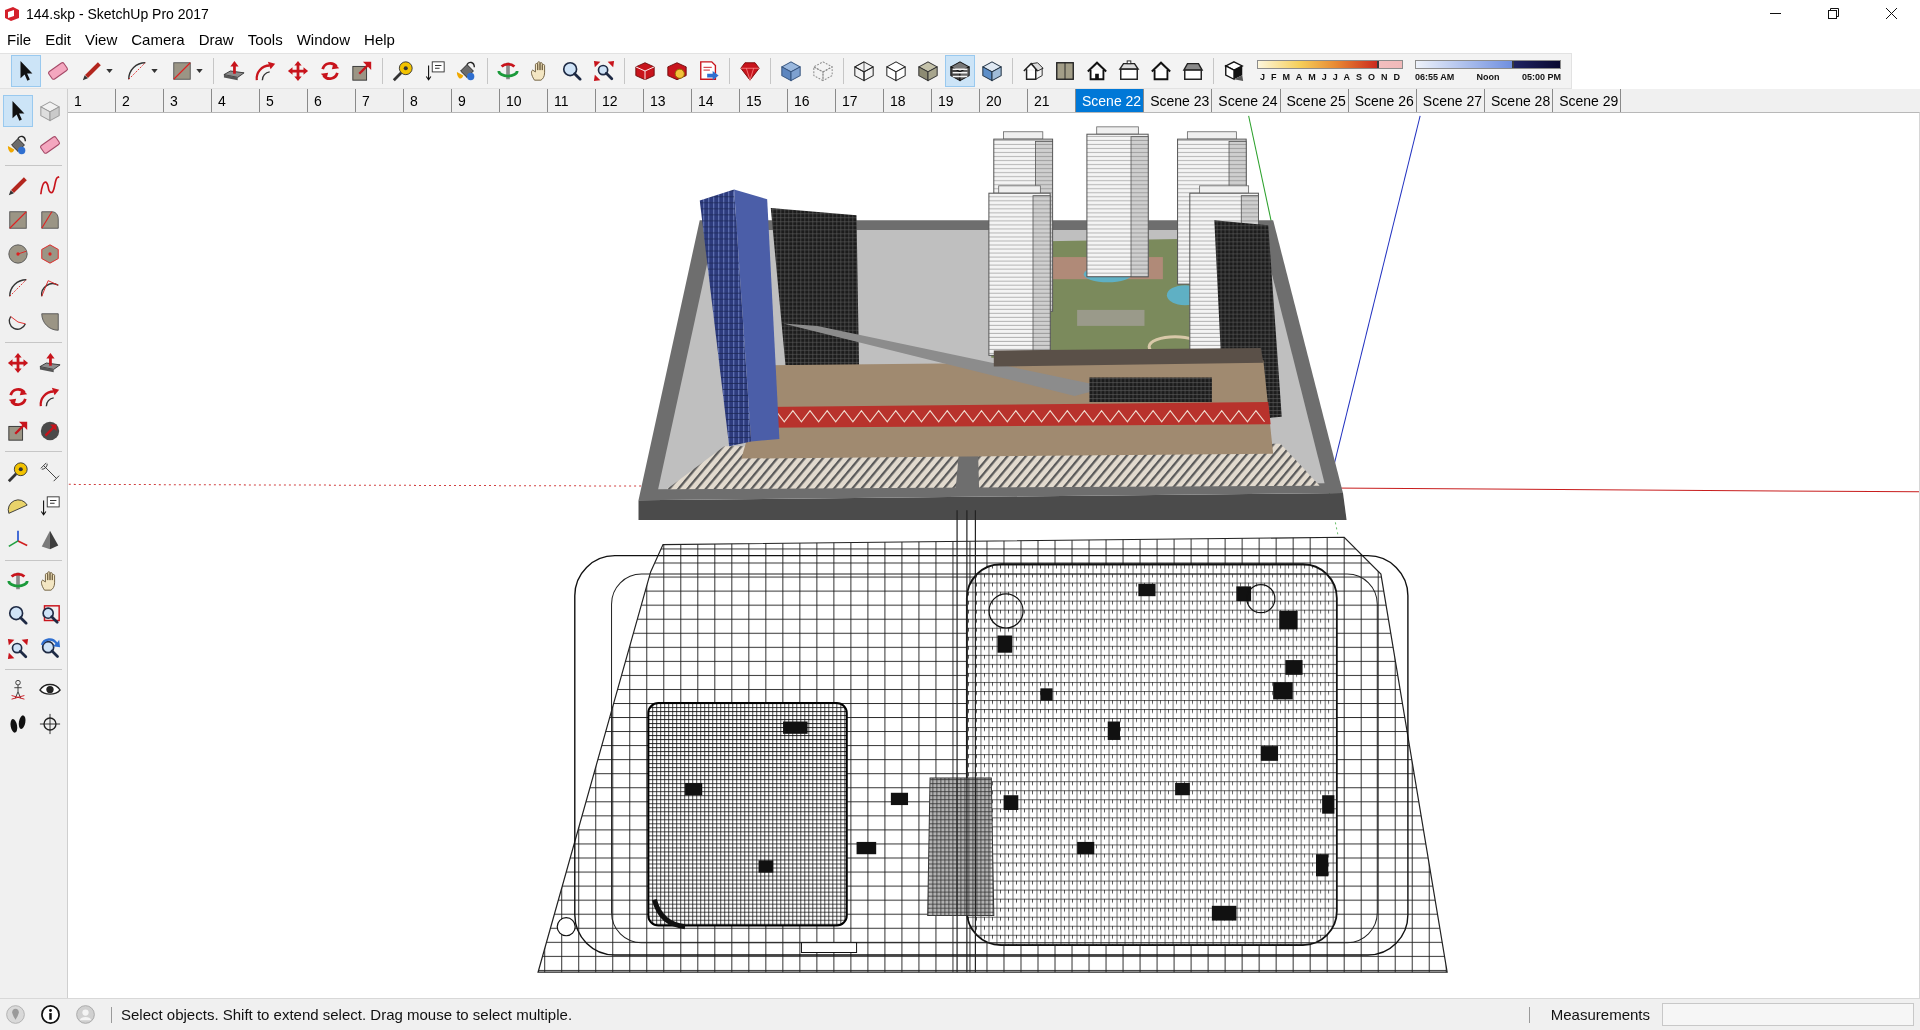 The image size is (1920, 1030). I want to click on dashed-cube-icon, so click(823, 70).